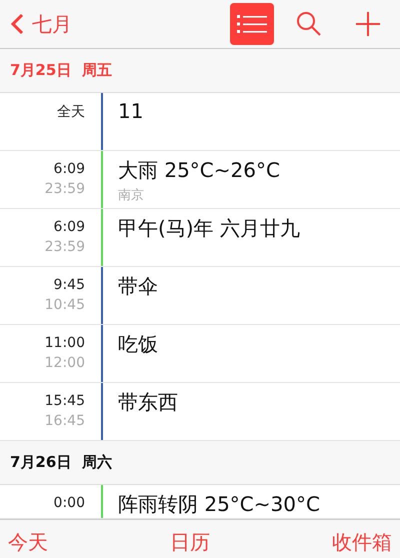 The width and height of the screenshot is (400, 558). I want to click on event-row: 全天 11, so click(200, 122).